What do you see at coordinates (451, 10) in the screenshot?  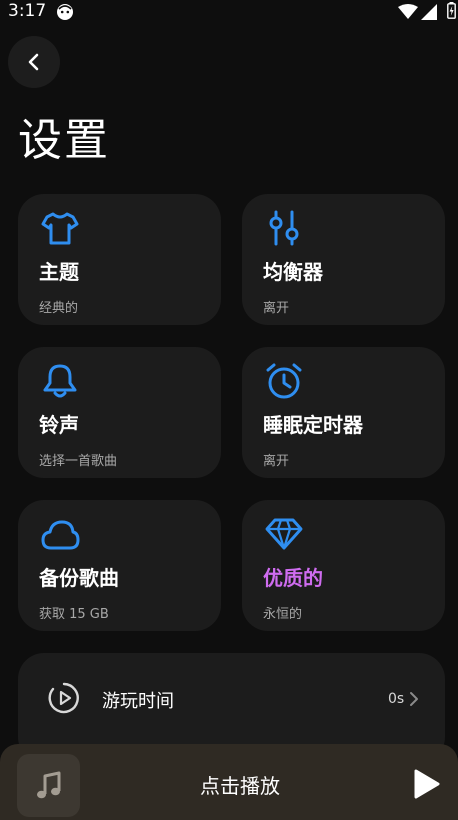 I see `battery-icon` at bounding box center [451, 10].